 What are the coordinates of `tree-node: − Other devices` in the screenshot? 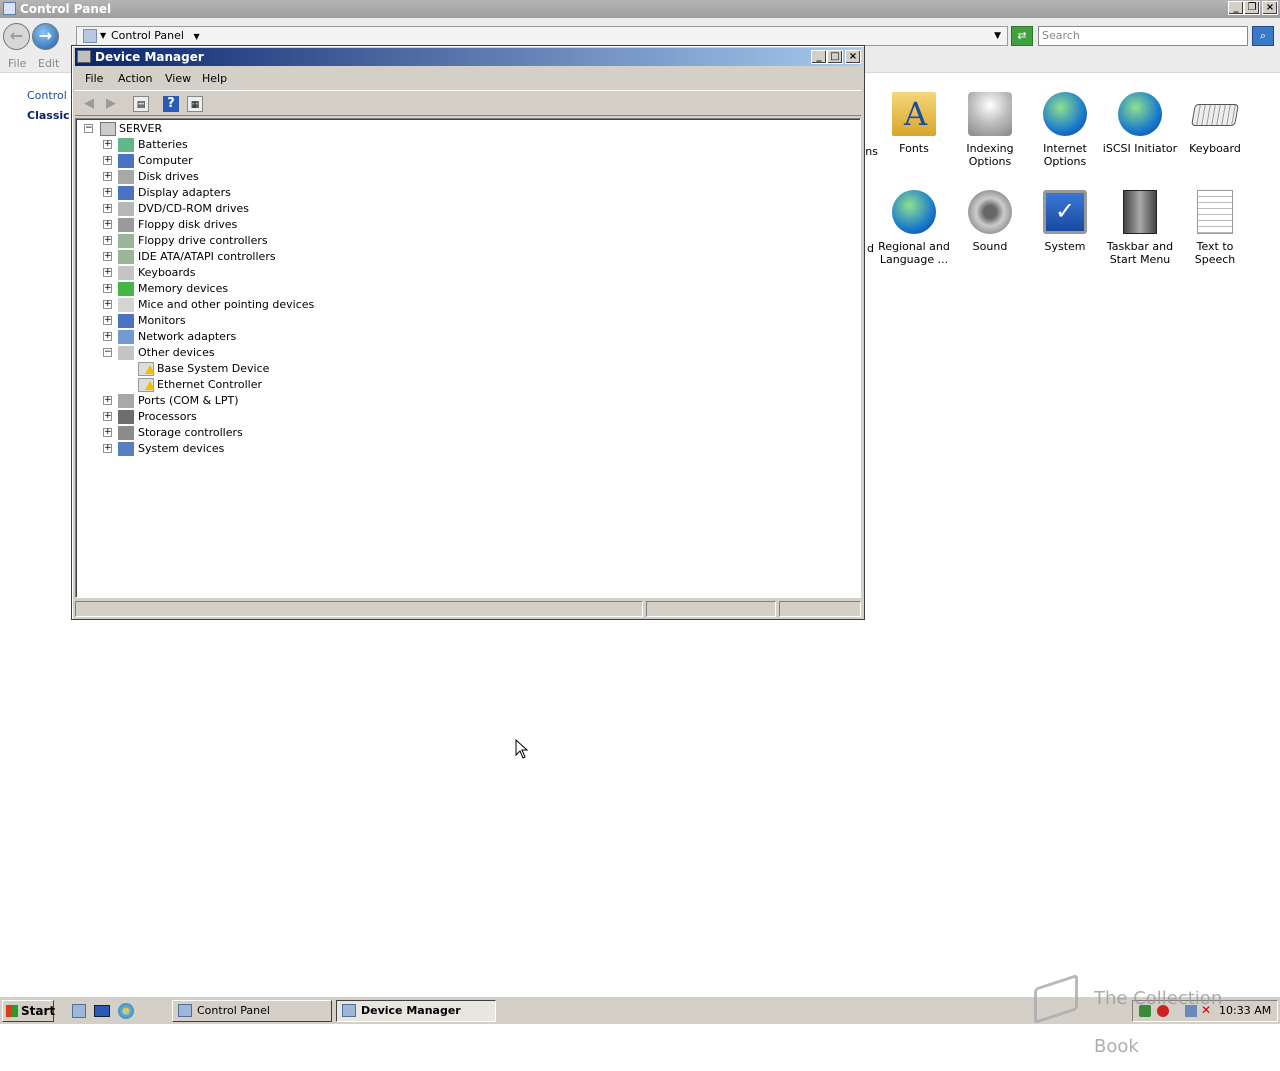 It's located at (276, 353).